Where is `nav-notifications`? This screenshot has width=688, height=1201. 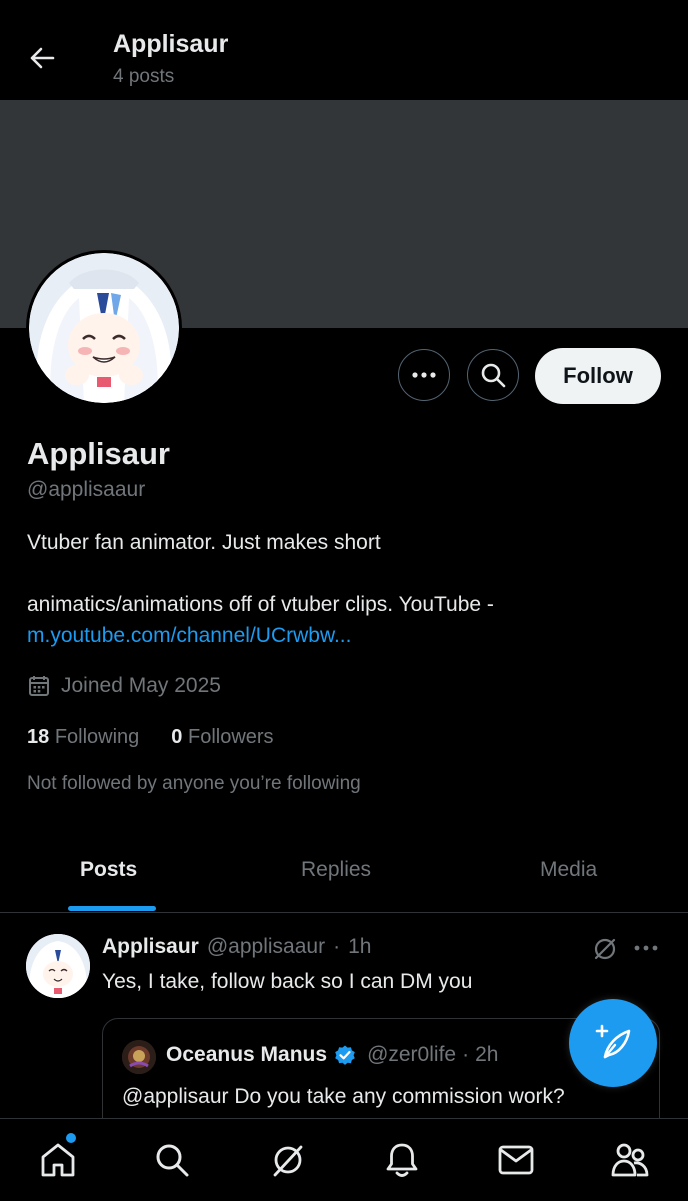
nav-notifications is located at coordinates (402, 1160).